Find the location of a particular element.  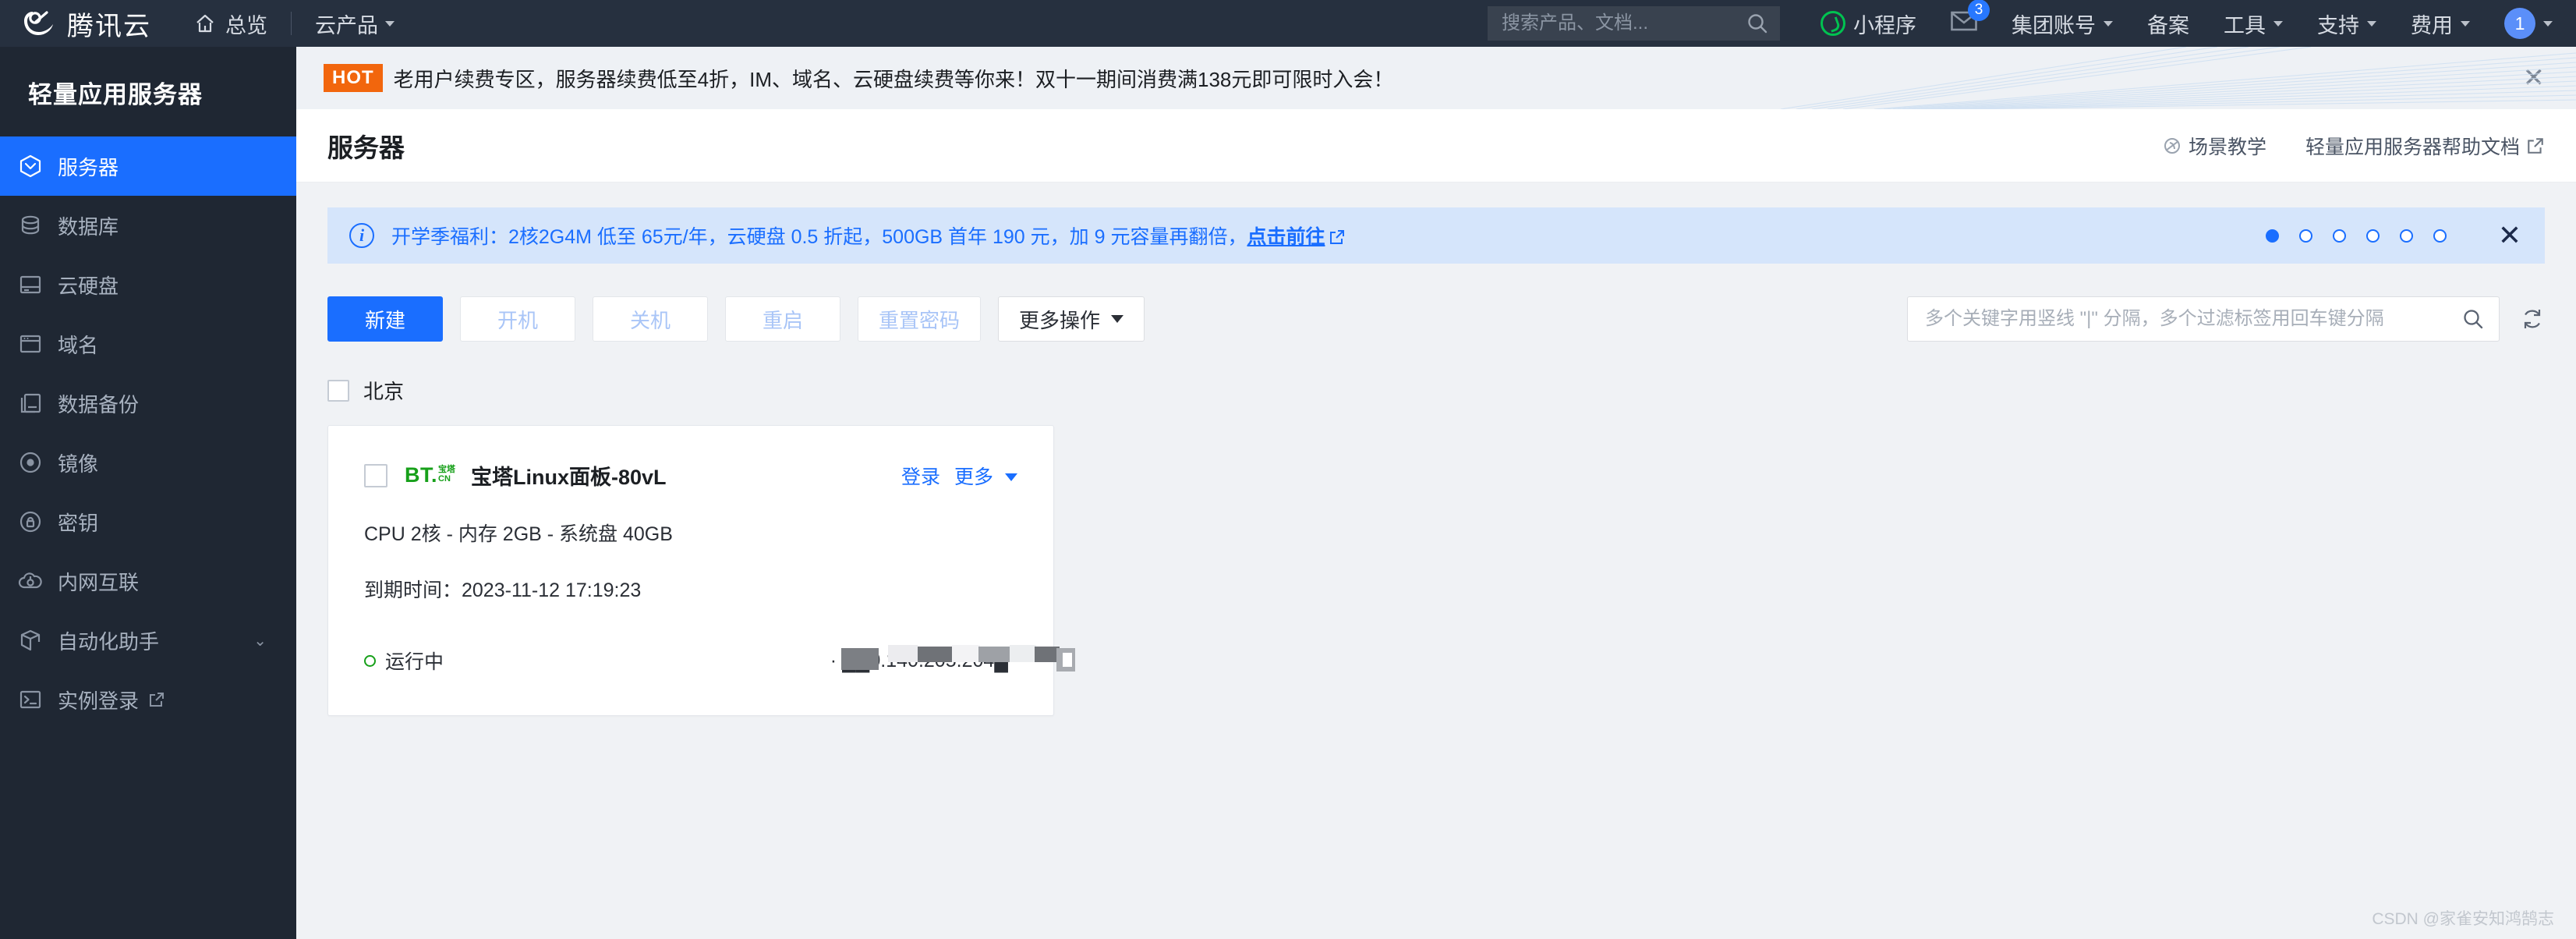

top-nav-right-group: 小程序 3 集团账号 备案 工具 支持 费用 is located at coordinates (2032, 23).